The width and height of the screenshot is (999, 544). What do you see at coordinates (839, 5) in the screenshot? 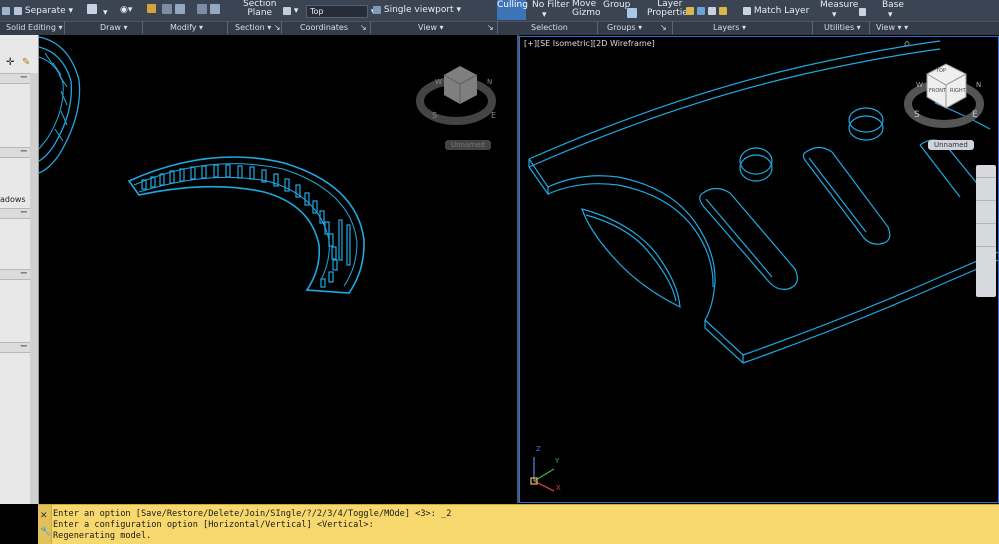
I see `measure-button: Measure` at bounding box center [839, 5].